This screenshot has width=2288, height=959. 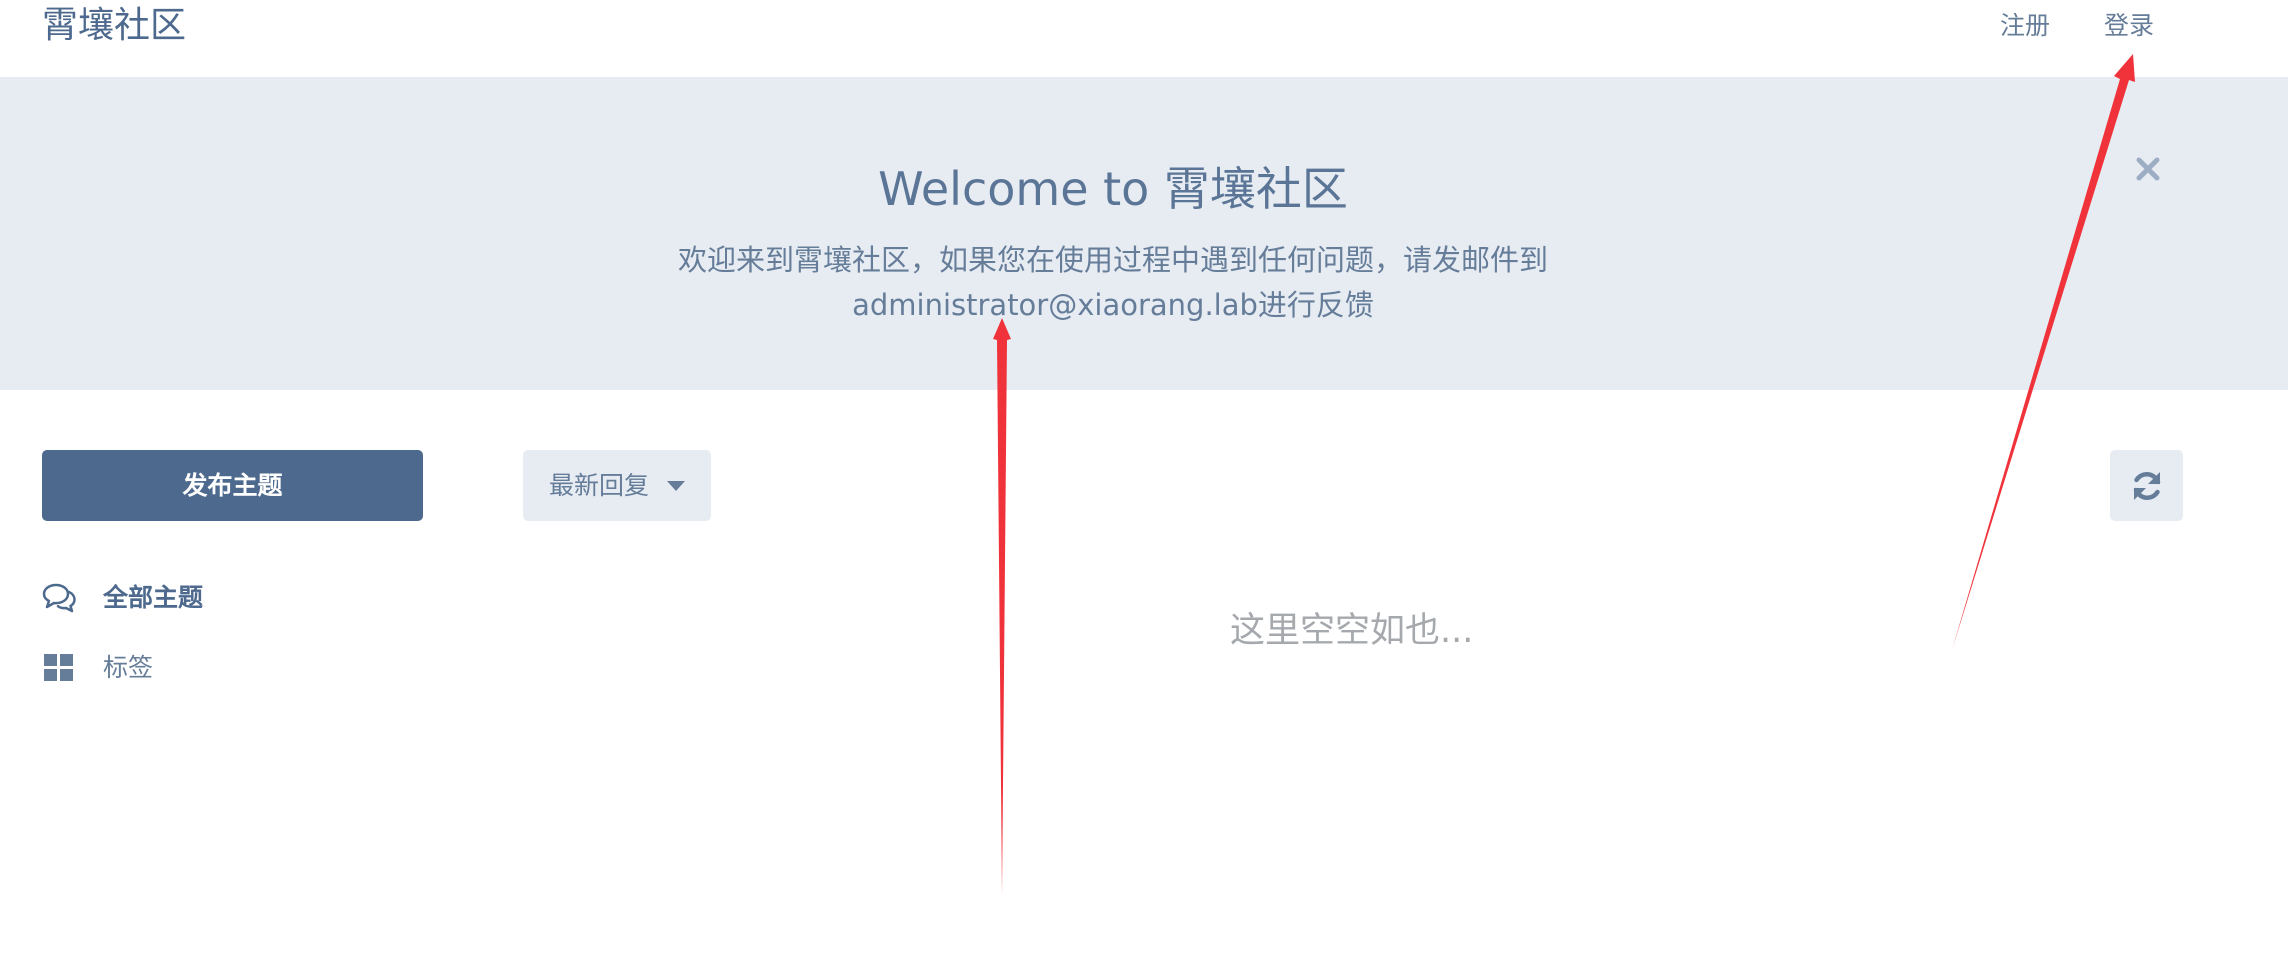 I want to click on register-link: 注册, so click(x=2025, y=26).